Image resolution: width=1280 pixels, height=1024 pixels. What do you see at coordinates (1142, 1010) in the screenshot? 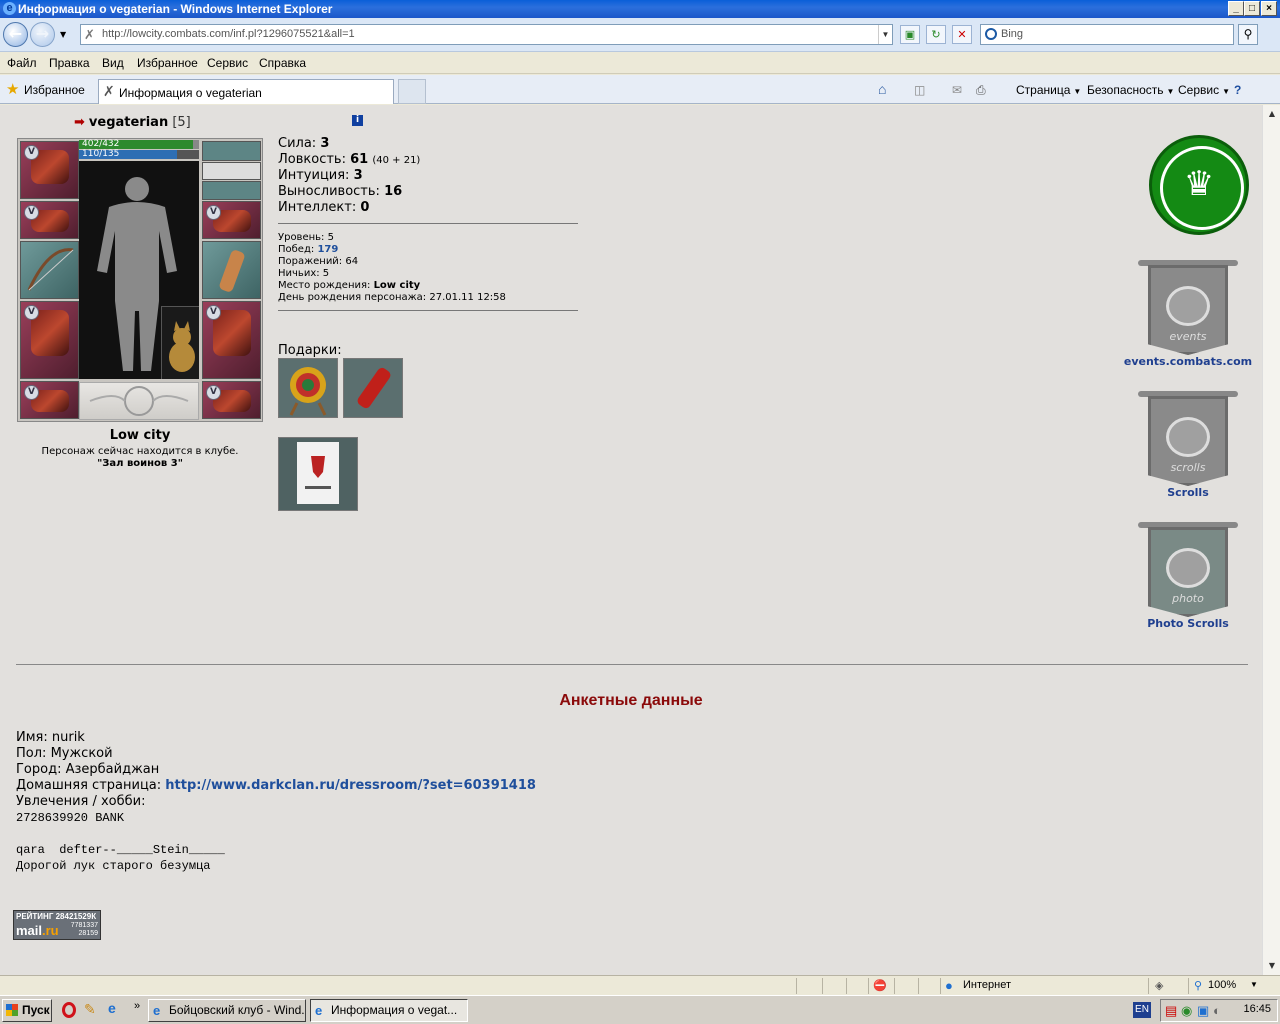
I see `language-indicator: EN` at bounding box center [1142, 1010].